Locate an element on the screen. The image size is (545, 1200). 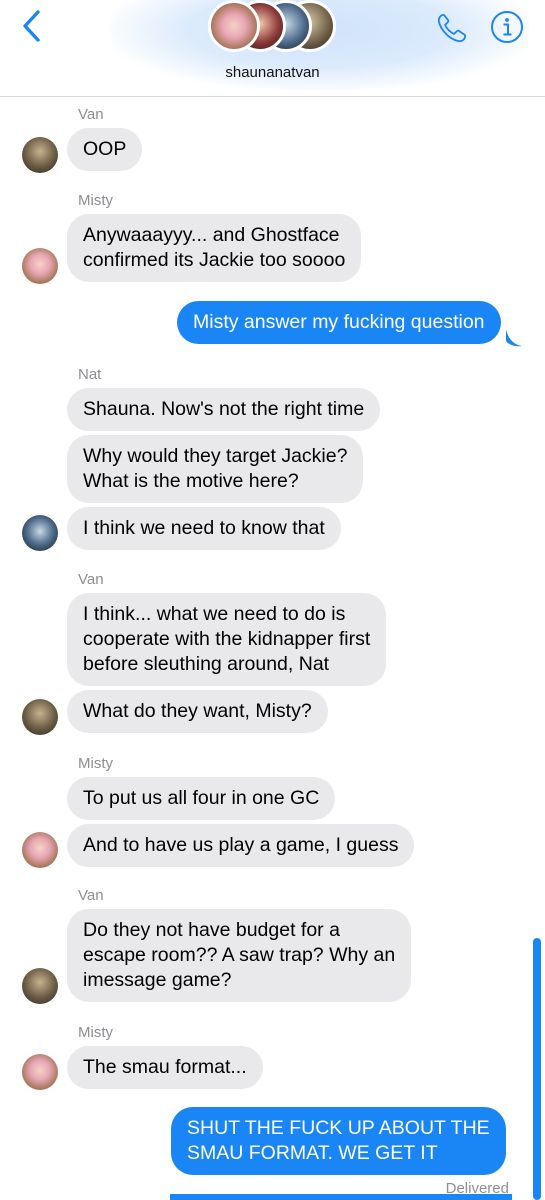
message-bubble-incoming: OOP is located at coordinates (105, 149).